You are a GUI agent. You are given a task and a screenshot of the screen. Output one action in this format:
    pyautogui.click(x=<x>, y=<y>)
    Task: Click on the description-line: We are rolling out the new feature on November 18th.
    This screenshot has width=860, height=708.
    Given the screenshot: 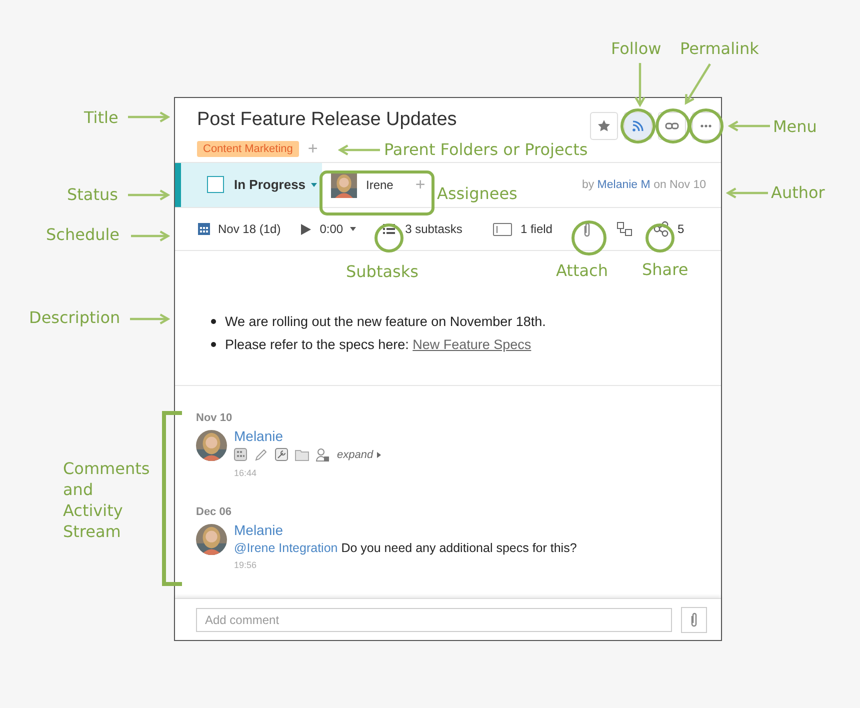 What is the action you would take?
    pyautogui.click(x=385, y=322)
    